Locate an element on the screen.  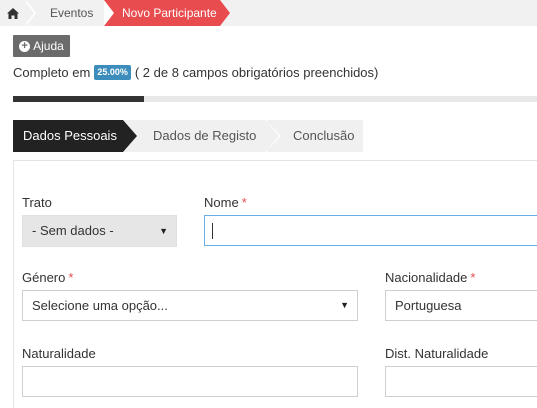
breadcrumb-home is located at coordinates (13, 13).